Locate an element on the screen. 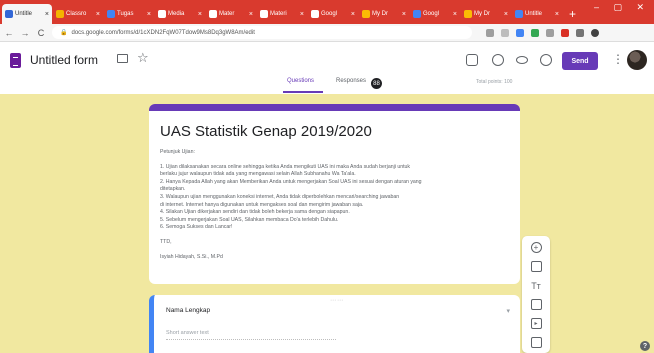  desc-heading: Petunjuk Ujian: is located at coordinates (177, 152).